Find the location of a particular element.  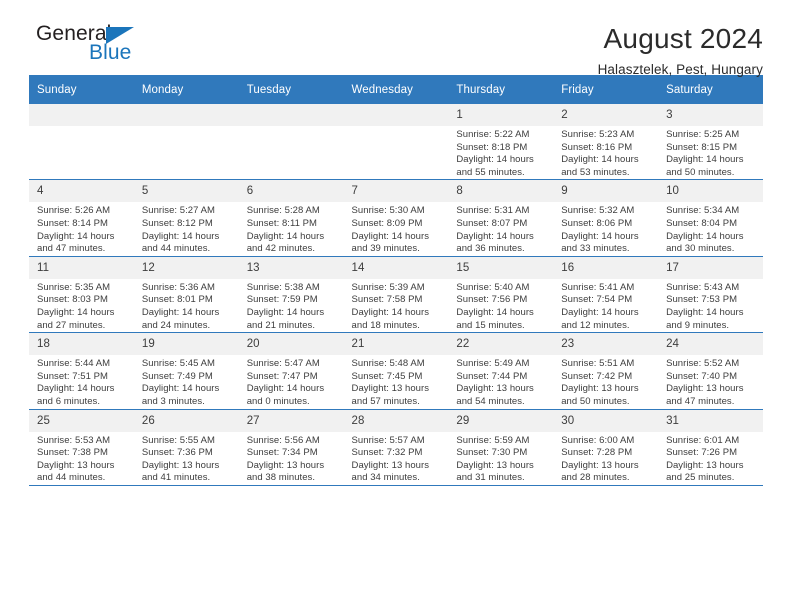

daylight-text-line2: and 57 minutes. is located at coordinates (385, 401).